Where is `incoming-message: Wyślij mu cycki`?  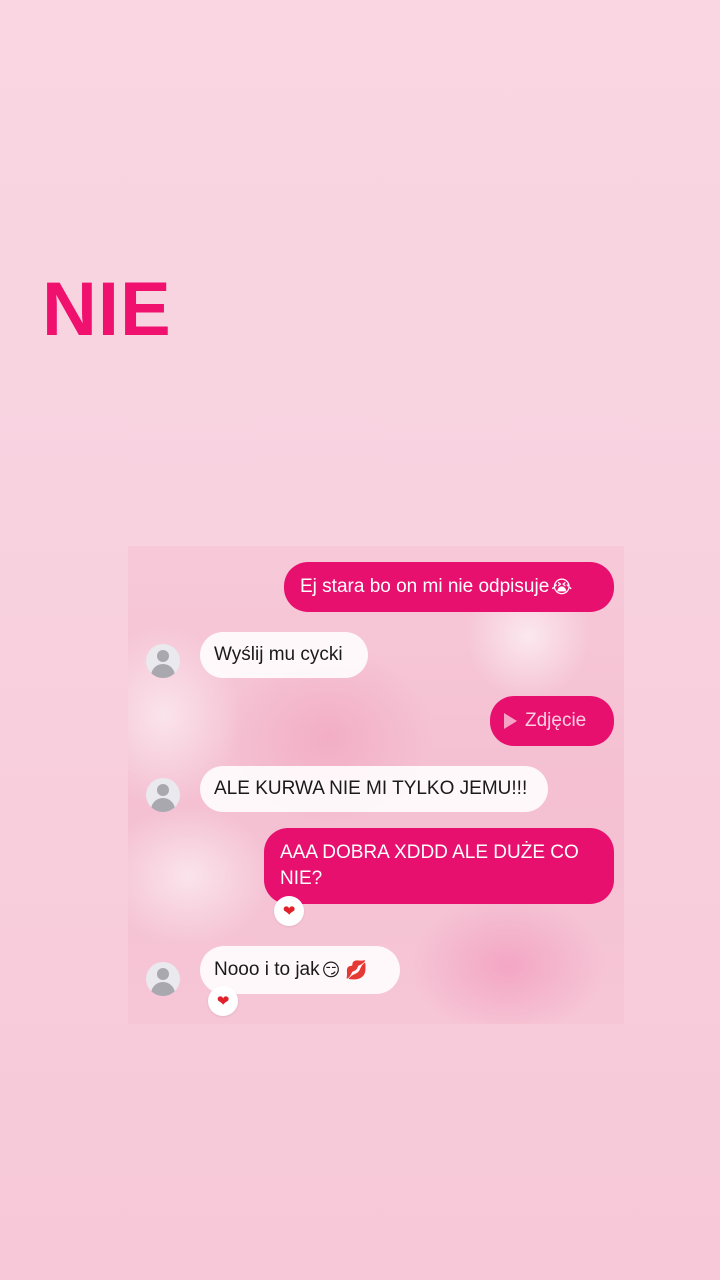
incoming-message: Wyślij mu cycki is located at coordinates (284, 655).